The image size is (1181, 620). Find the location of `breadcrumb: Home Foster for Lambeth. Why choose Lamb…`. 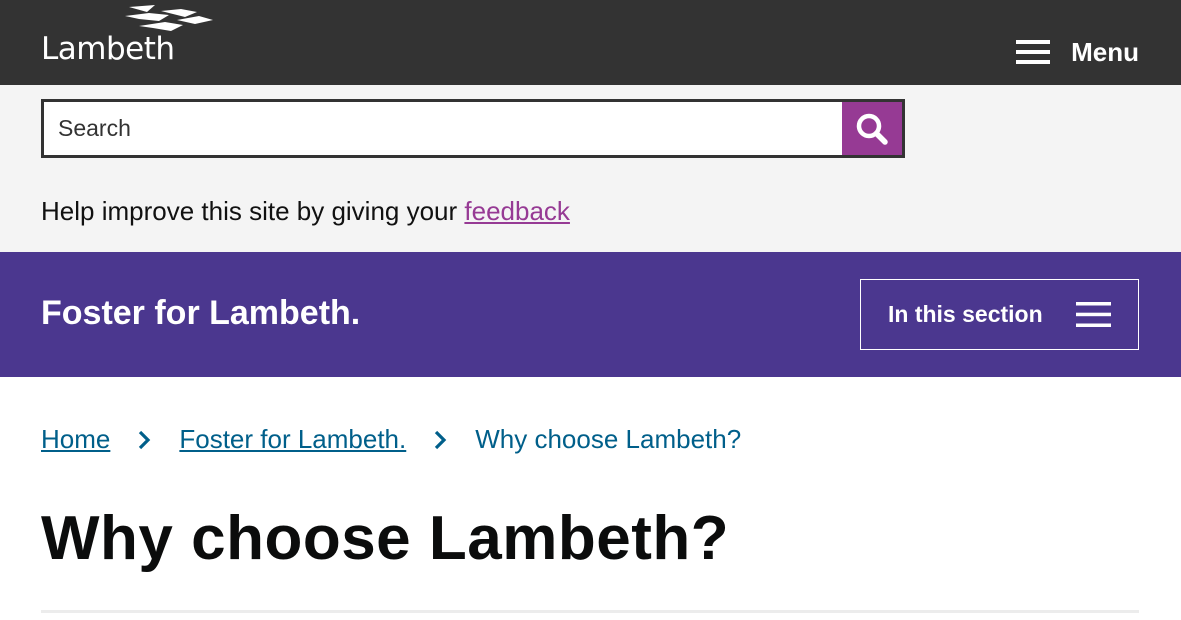

breadcrumb: Home Foster for Lambeth. Why choose Lamb… is located at coordinates (391, 439).